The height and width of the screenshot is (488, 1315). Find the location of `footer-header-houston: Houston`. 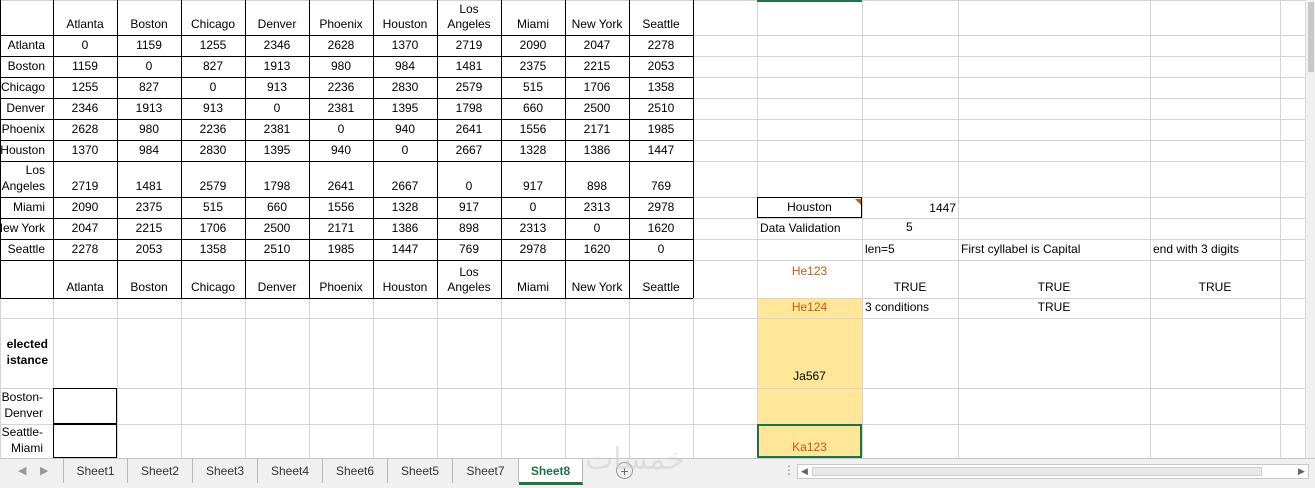

footer-header-houston: Houston is located at coordinates (405, 279).